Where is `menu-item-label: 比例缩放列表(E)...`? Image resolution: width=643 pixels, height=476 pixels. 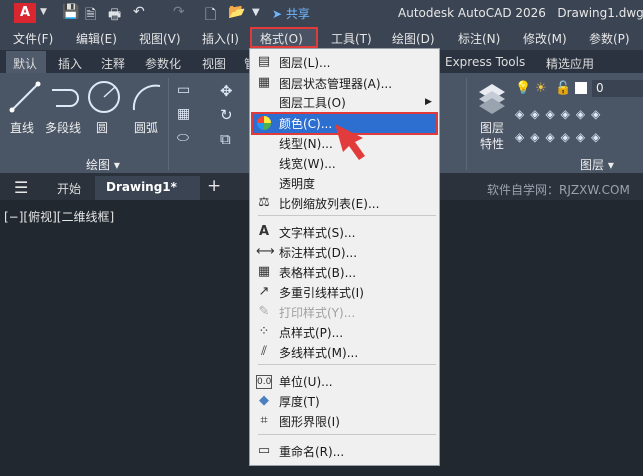
menu-item-label: 比例缩放列表(E)... is located at coordinates (329, 204).